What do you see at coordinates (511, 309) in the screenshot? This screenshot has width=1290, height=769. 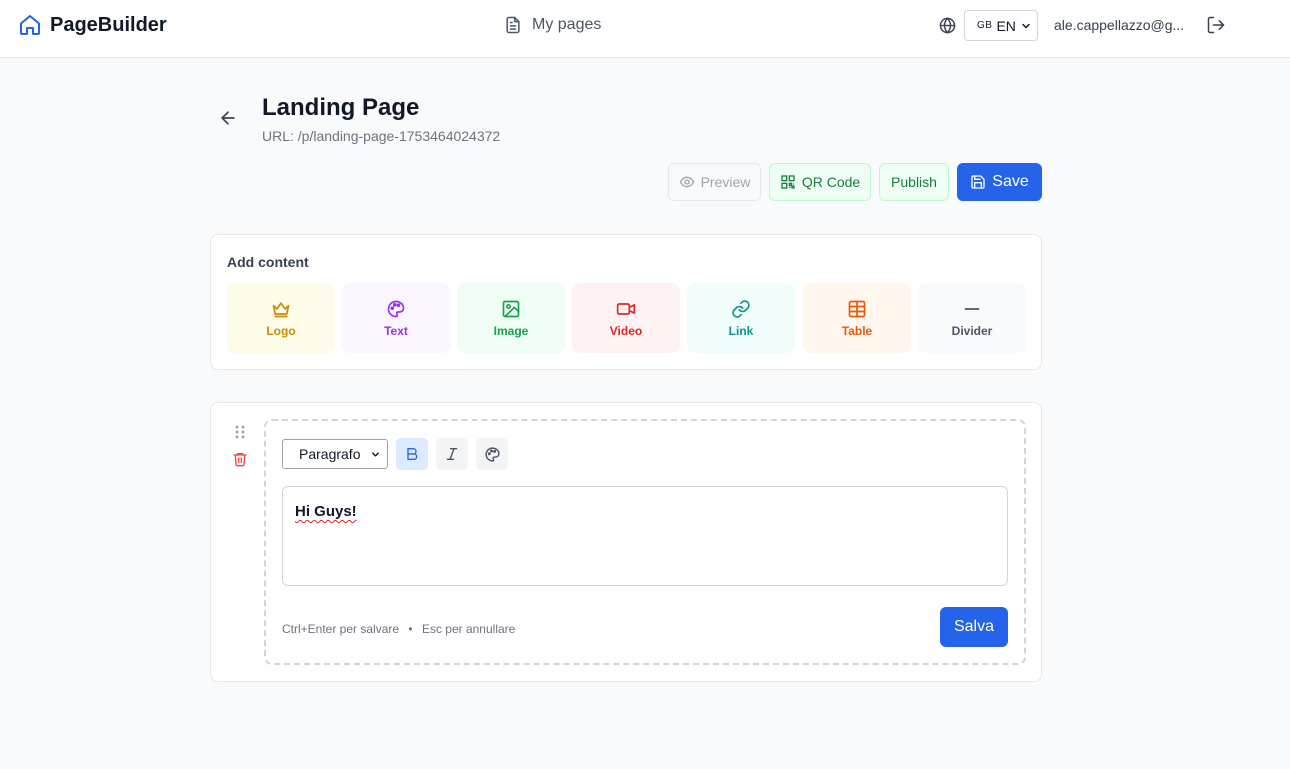 I see `image-icon` at bounding box center [511, 309].